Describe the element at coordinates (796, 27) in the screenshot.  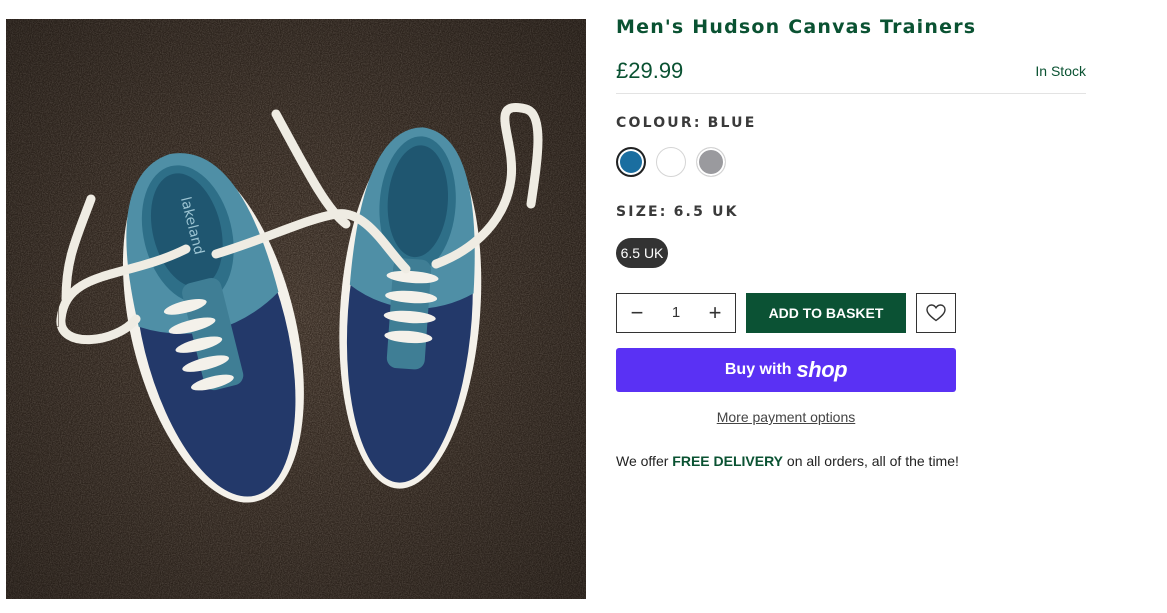
I see `product-title: Men's Hudson Canvas Trainers` at that location.